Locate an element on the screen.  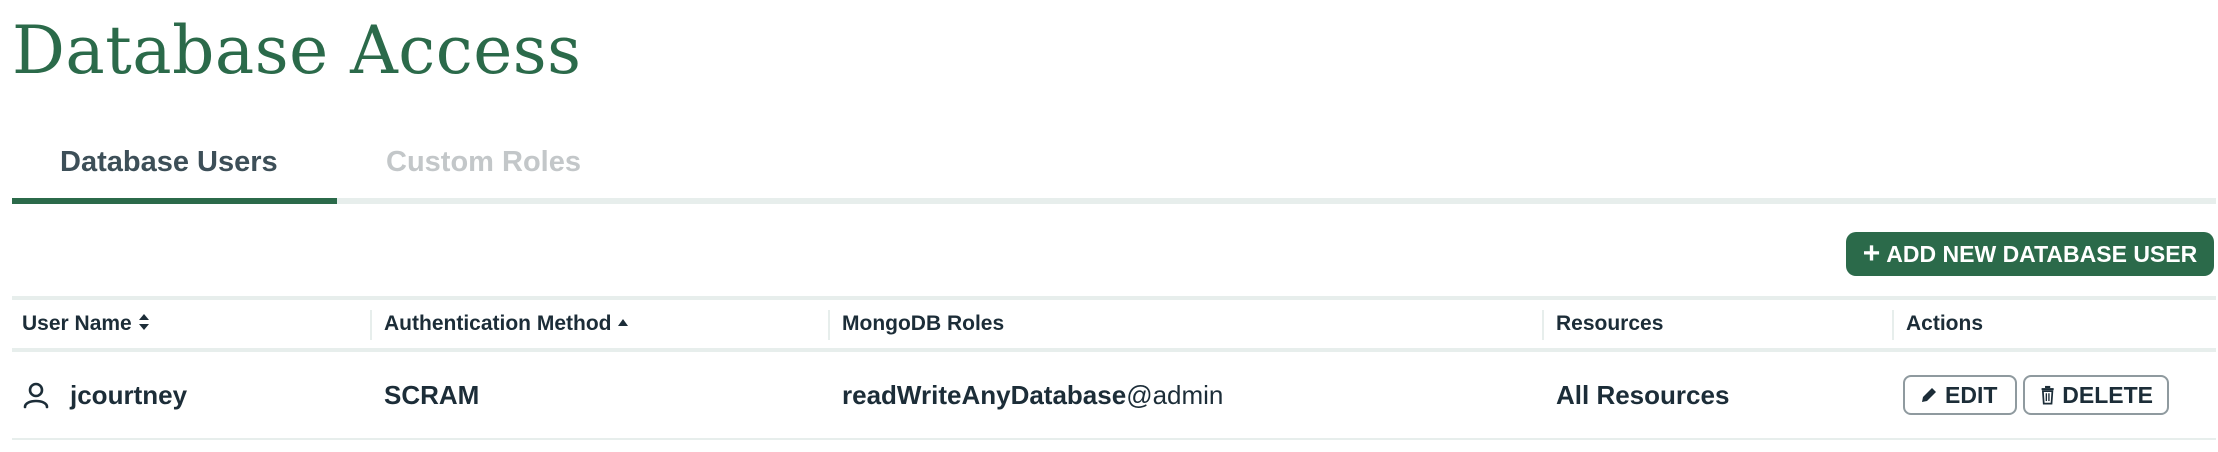
column-header-resources: Resources is located at coordinates (1603, 324).